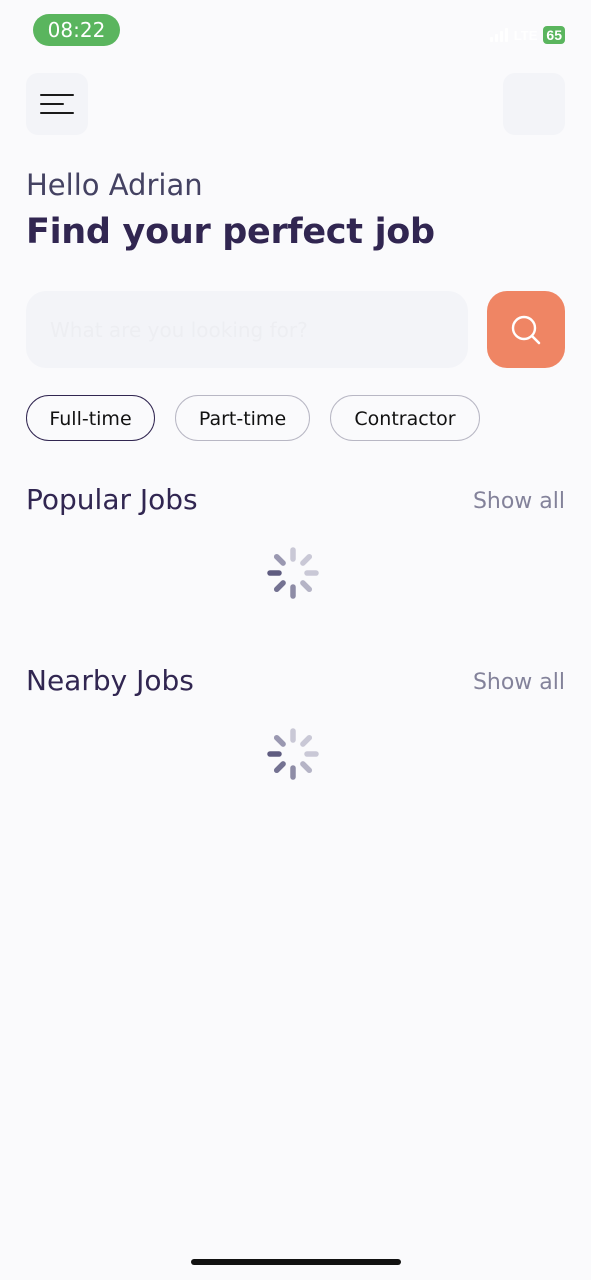 This screenshot has height=1280, width=591. What do you see at coordinates (498, 35) in the screenshot?
I see `signal-icon` at bounding box center [498, 35].